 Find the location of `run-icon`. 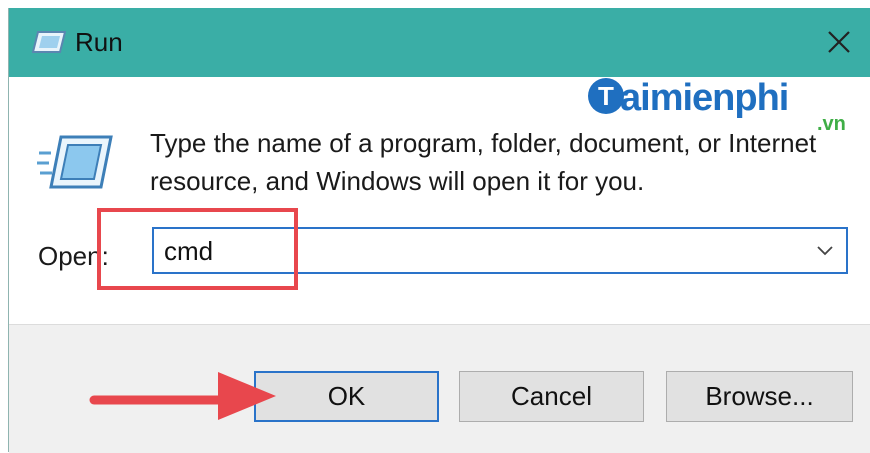

run-icon is located at coordinates (49, 42).